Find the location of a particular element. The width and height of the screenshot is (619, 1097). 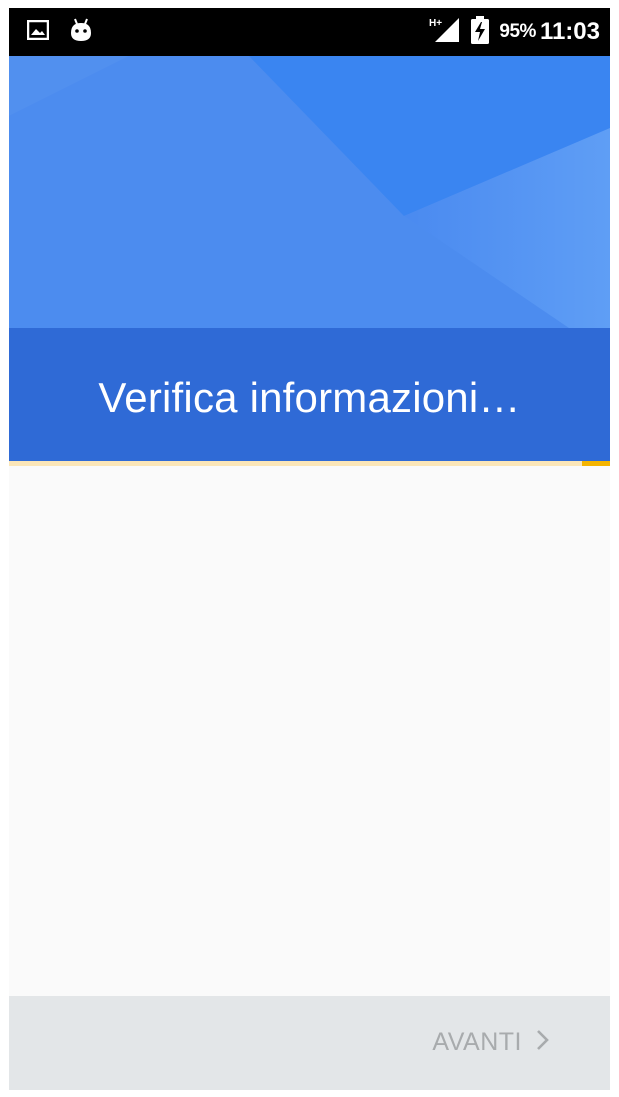

android-debug-icon is located at coordinates (81, 32).